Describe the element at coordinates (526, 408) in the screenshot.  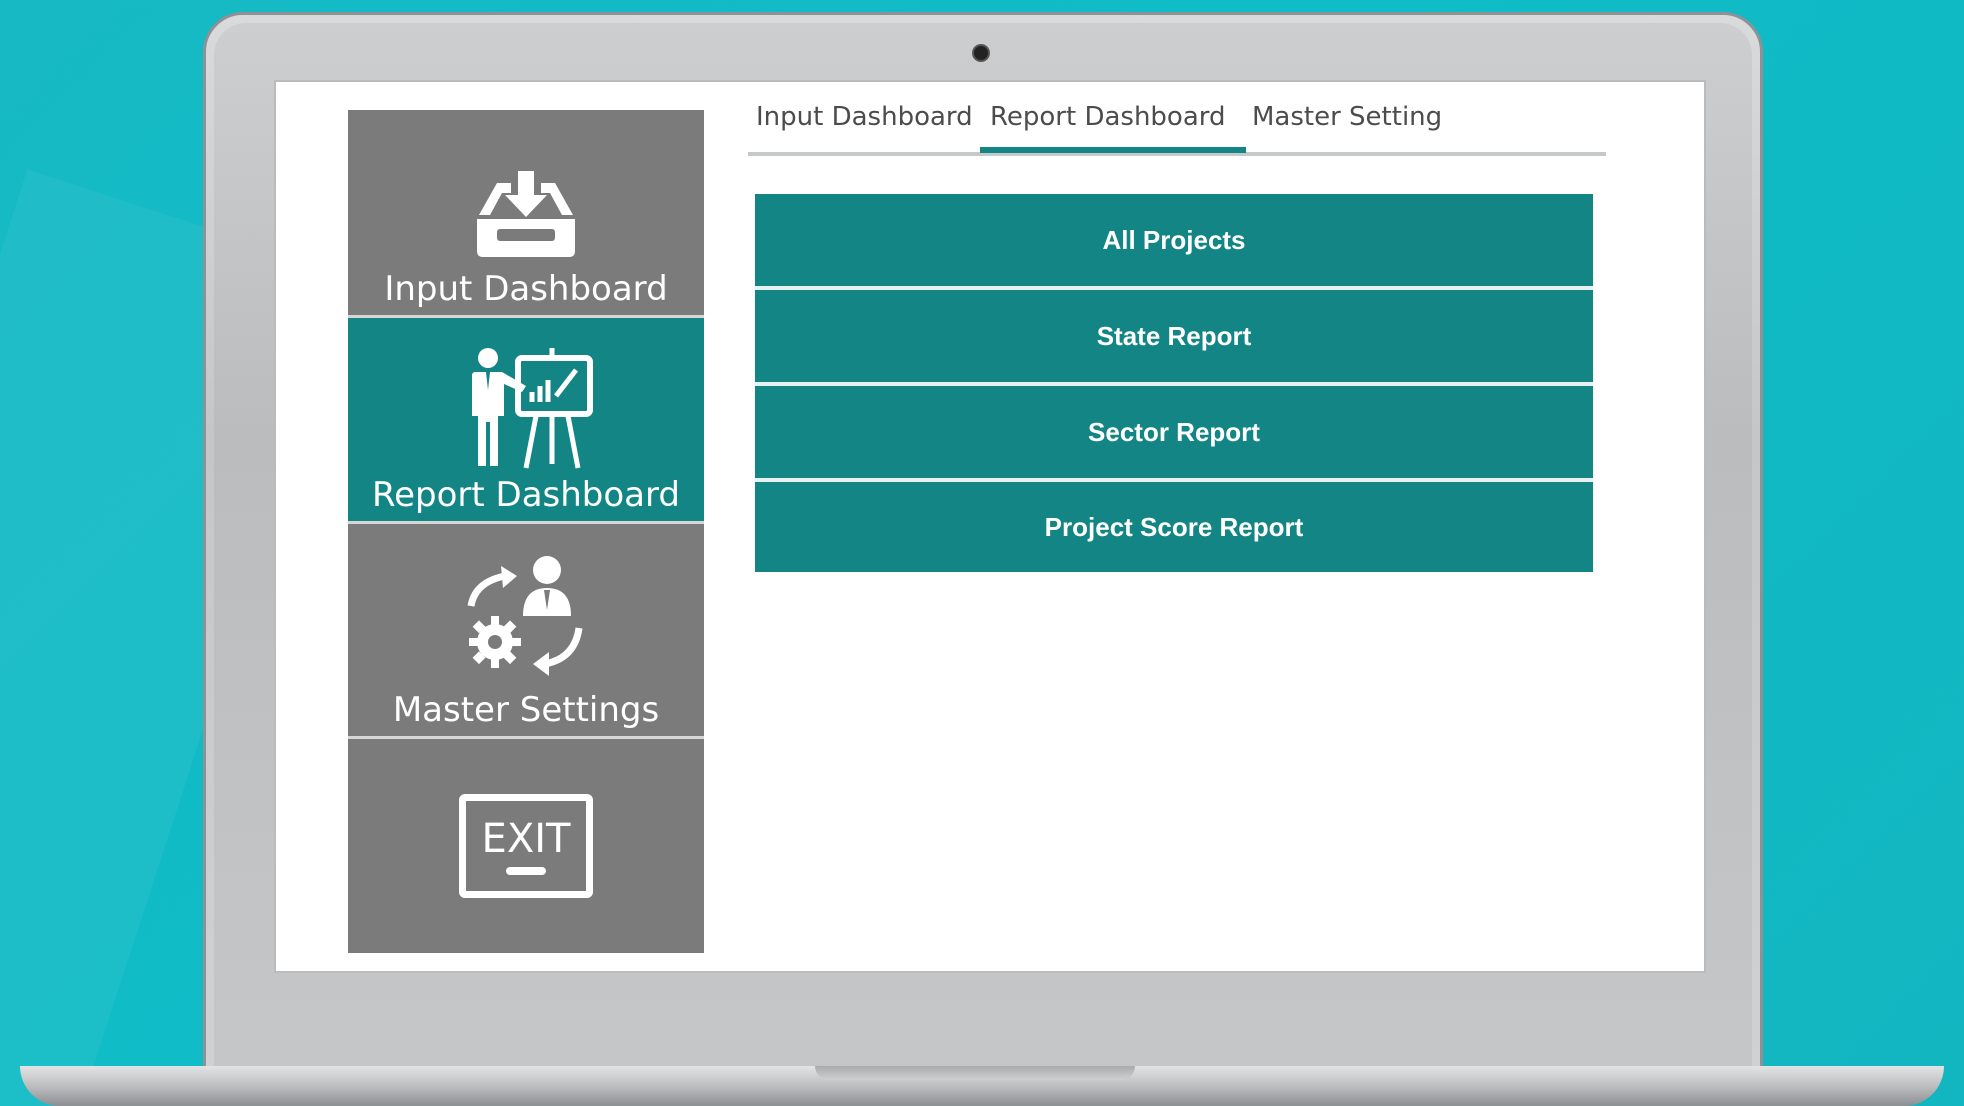
I see `presenter-board-icon` at that location.